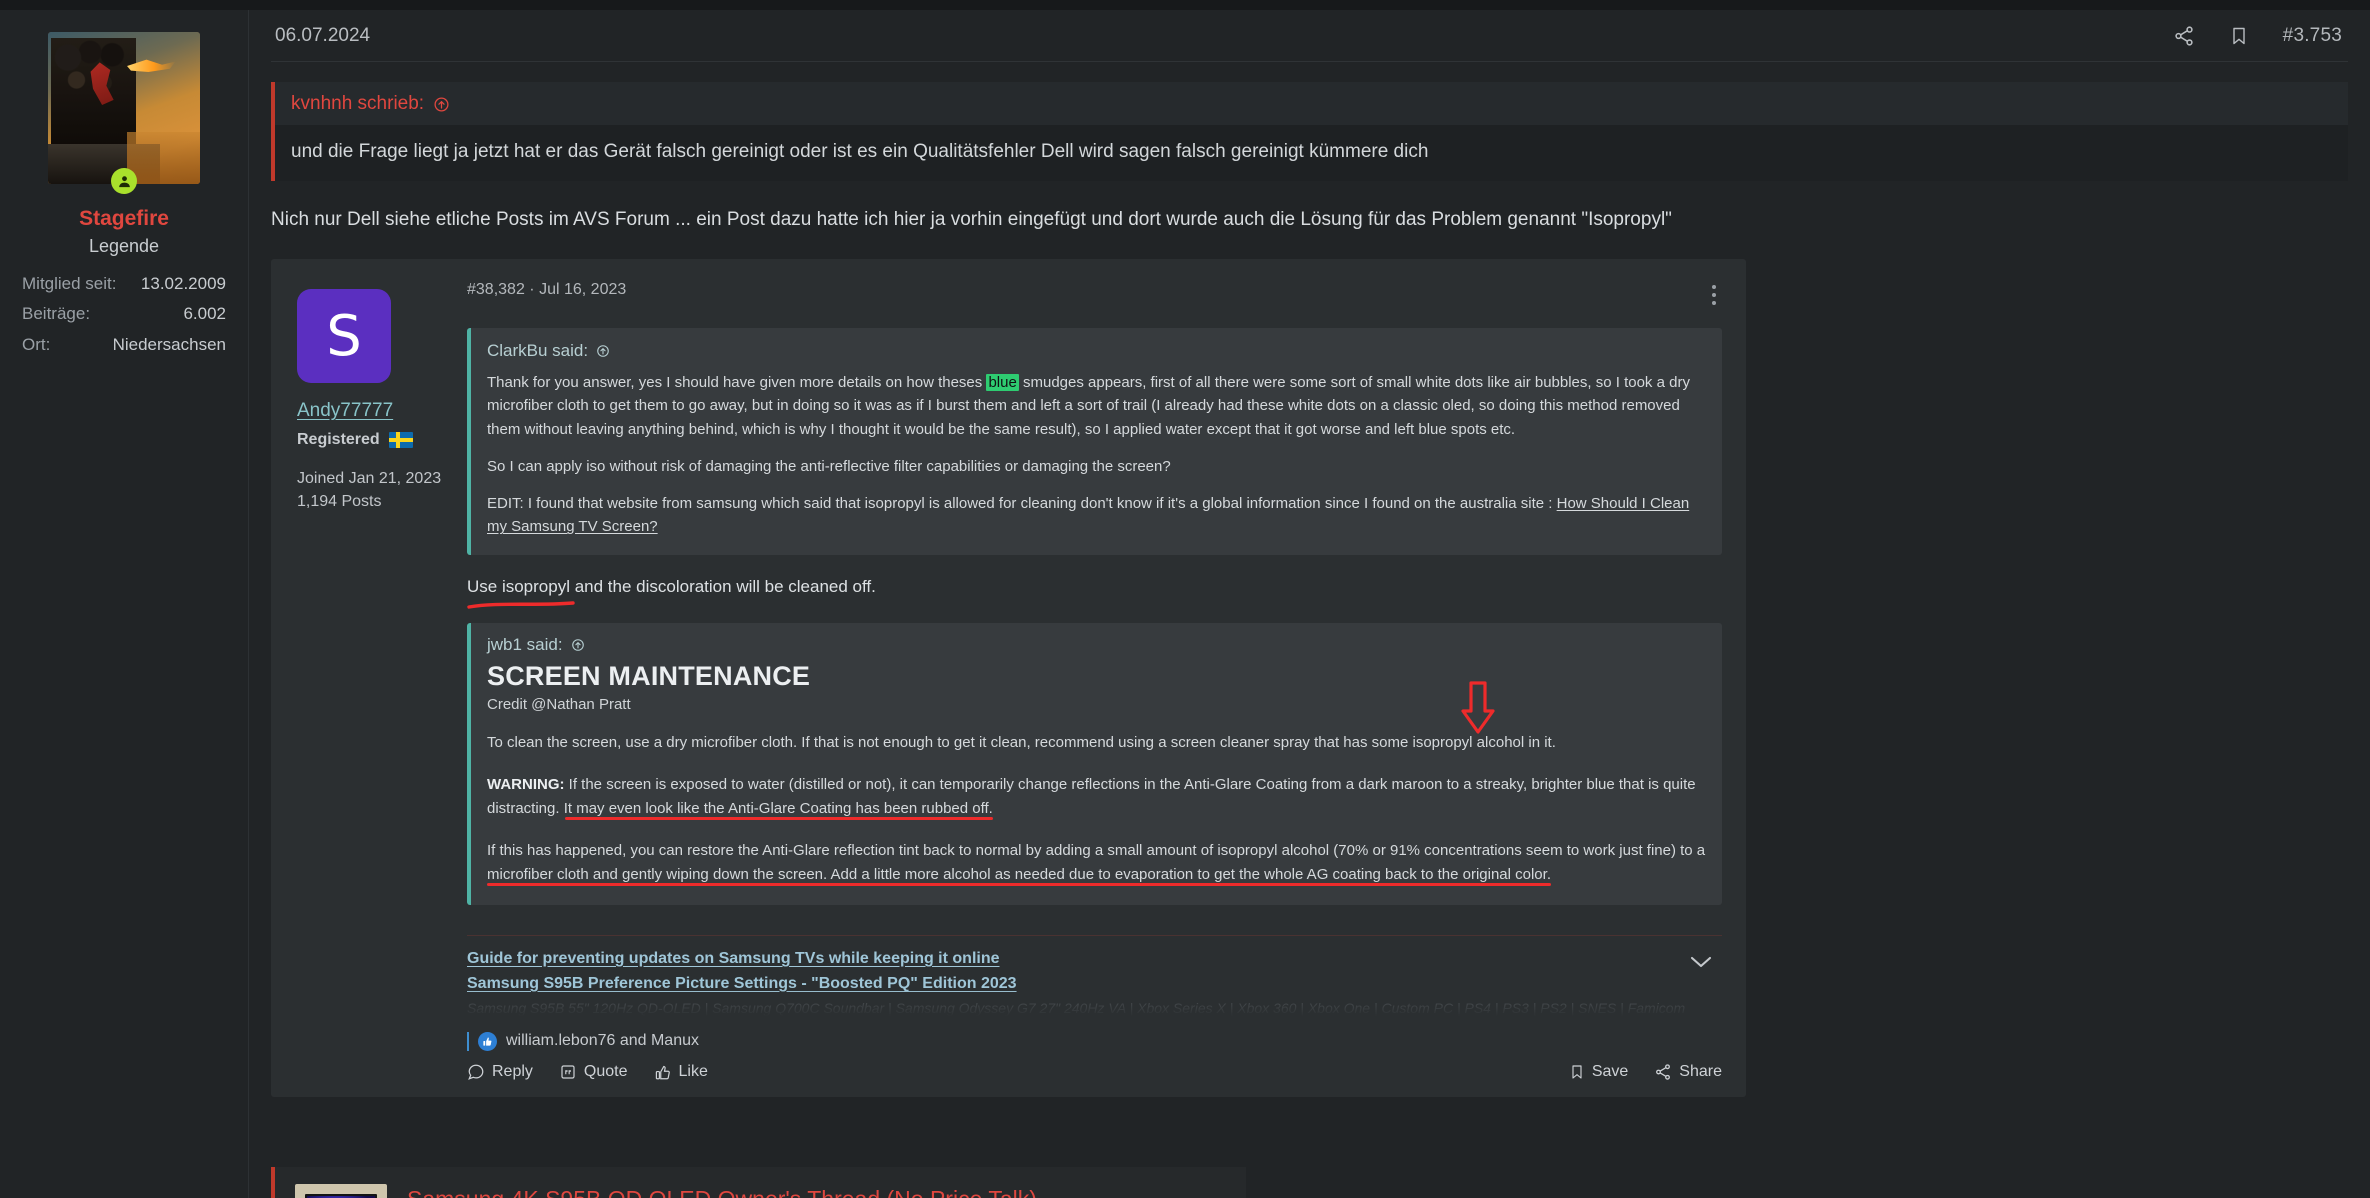  I want to click on quote-author-label: kvnhnh schrieb:, so click(357, 104).